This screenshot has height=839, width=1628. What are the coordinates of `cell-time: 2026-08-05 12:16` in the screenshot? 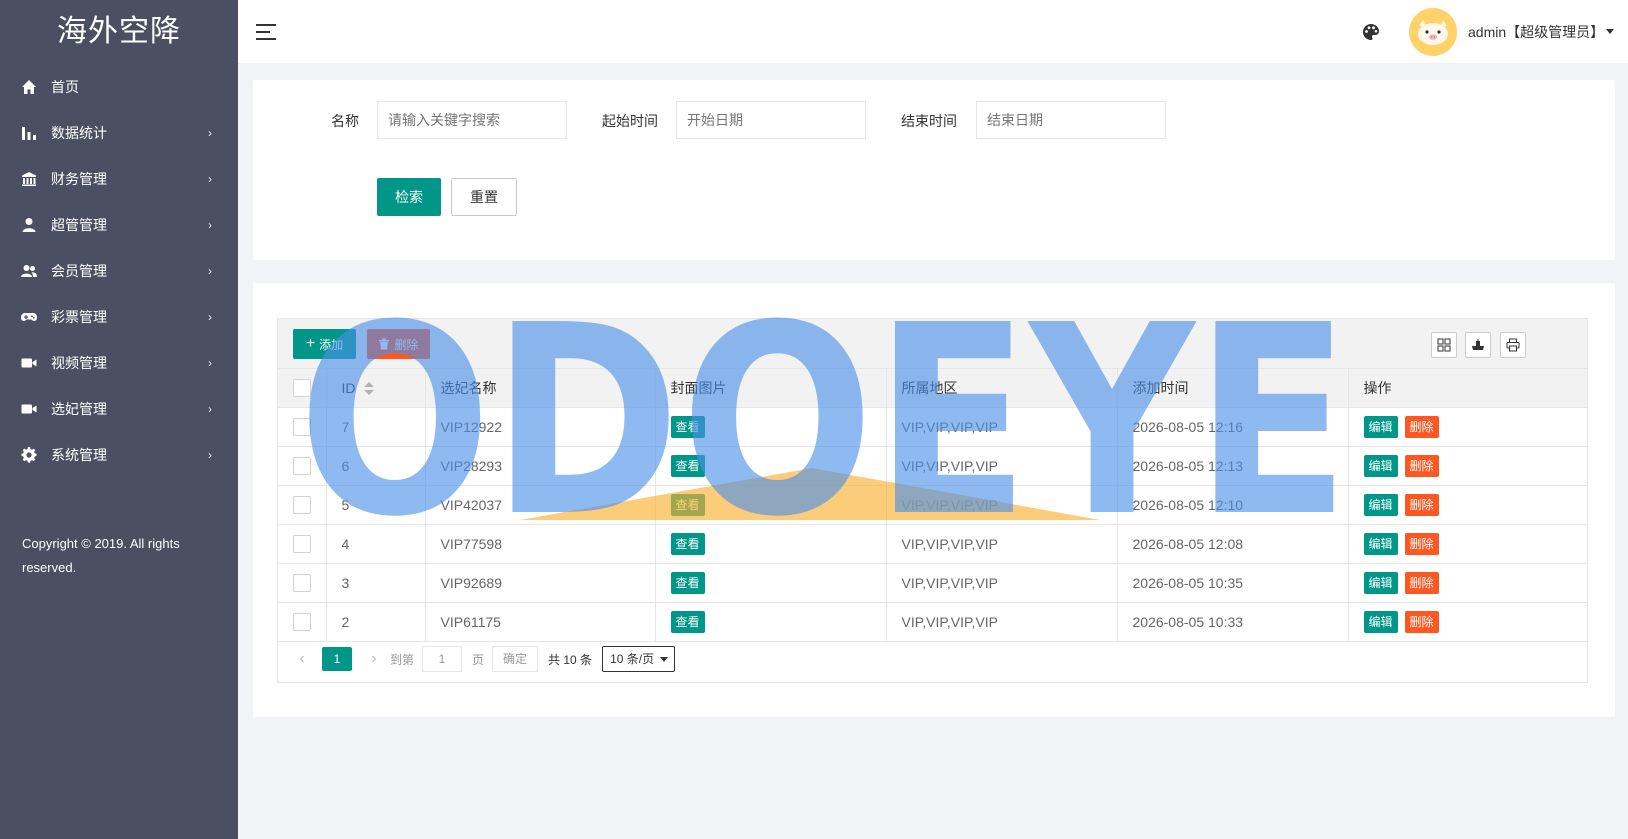 It's located at (1233, 427).